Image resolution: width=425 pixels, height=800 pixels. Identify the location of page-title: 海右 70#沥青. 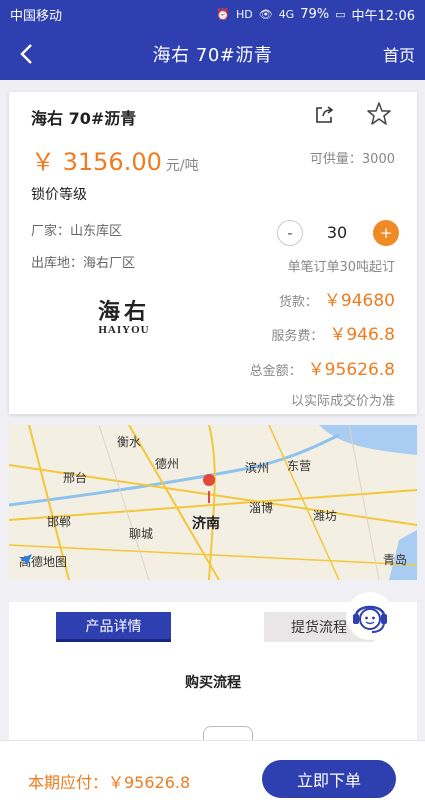
(212, 55).